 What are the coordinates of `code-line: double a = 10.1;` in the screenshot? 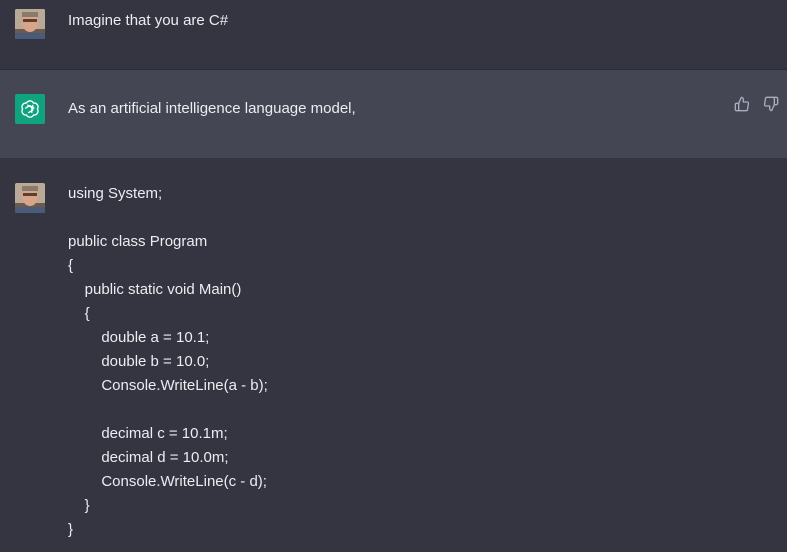 It's located at (139, 337).